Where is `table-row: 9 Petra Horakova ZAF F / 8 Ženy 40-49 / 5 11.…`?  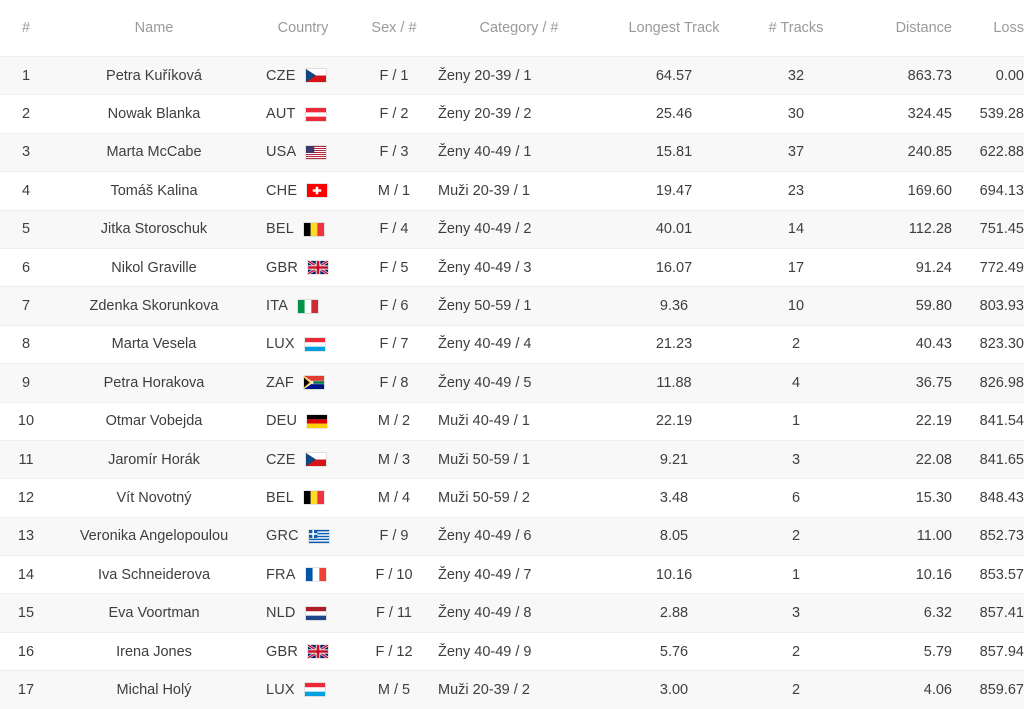
table-row: 9 Petra Horakova ZAF F / 8 Ženy 40-49 / 5 11.… is located at coordinates (512, 383).